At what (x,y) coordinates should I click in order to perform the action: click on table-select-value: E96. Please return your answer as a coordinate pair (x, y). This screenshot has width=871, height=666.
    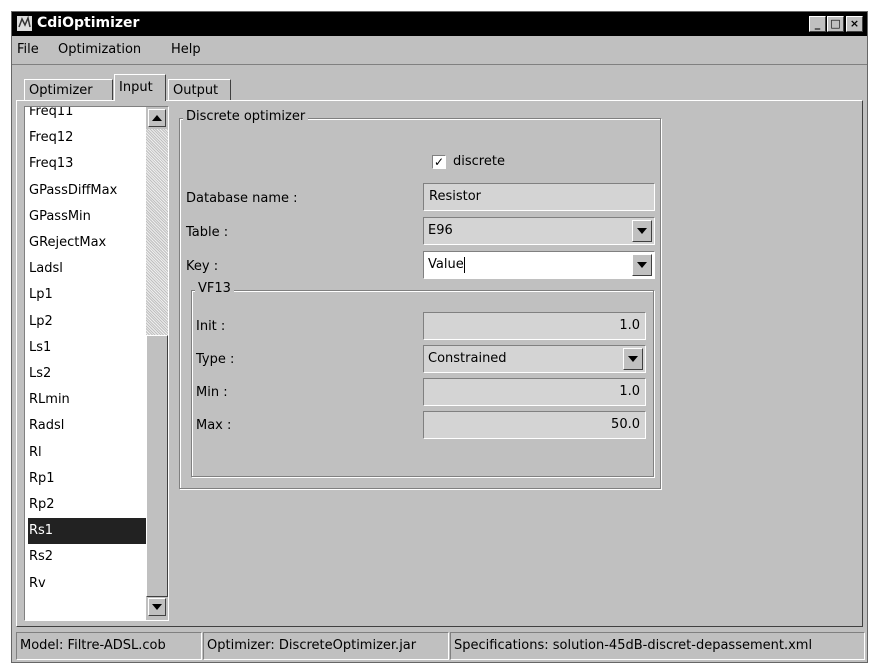
    Looking at the image, I should click on (440, 230).